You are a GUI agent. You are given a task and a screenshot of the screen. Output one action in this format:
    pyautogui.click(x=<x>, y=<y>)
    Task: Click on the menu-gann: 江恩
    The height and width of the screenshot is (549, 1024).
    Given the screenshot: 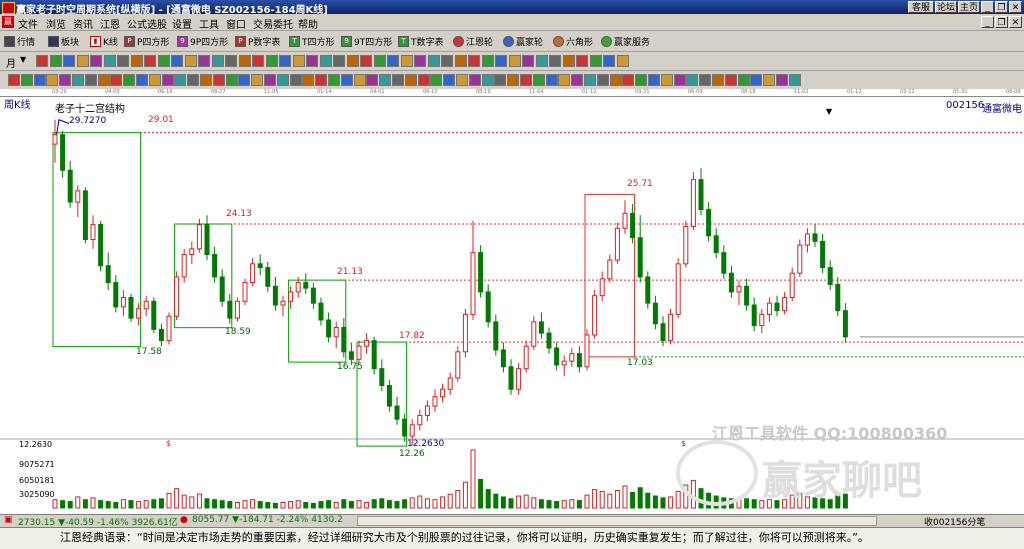 What is the action you would take?
    pyautogui.click(x=110, y=23)
    